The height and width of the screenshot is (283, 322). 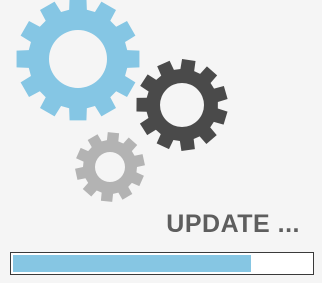 I want to click on medium-dark-gear-icon, so click(x=182, y=105).